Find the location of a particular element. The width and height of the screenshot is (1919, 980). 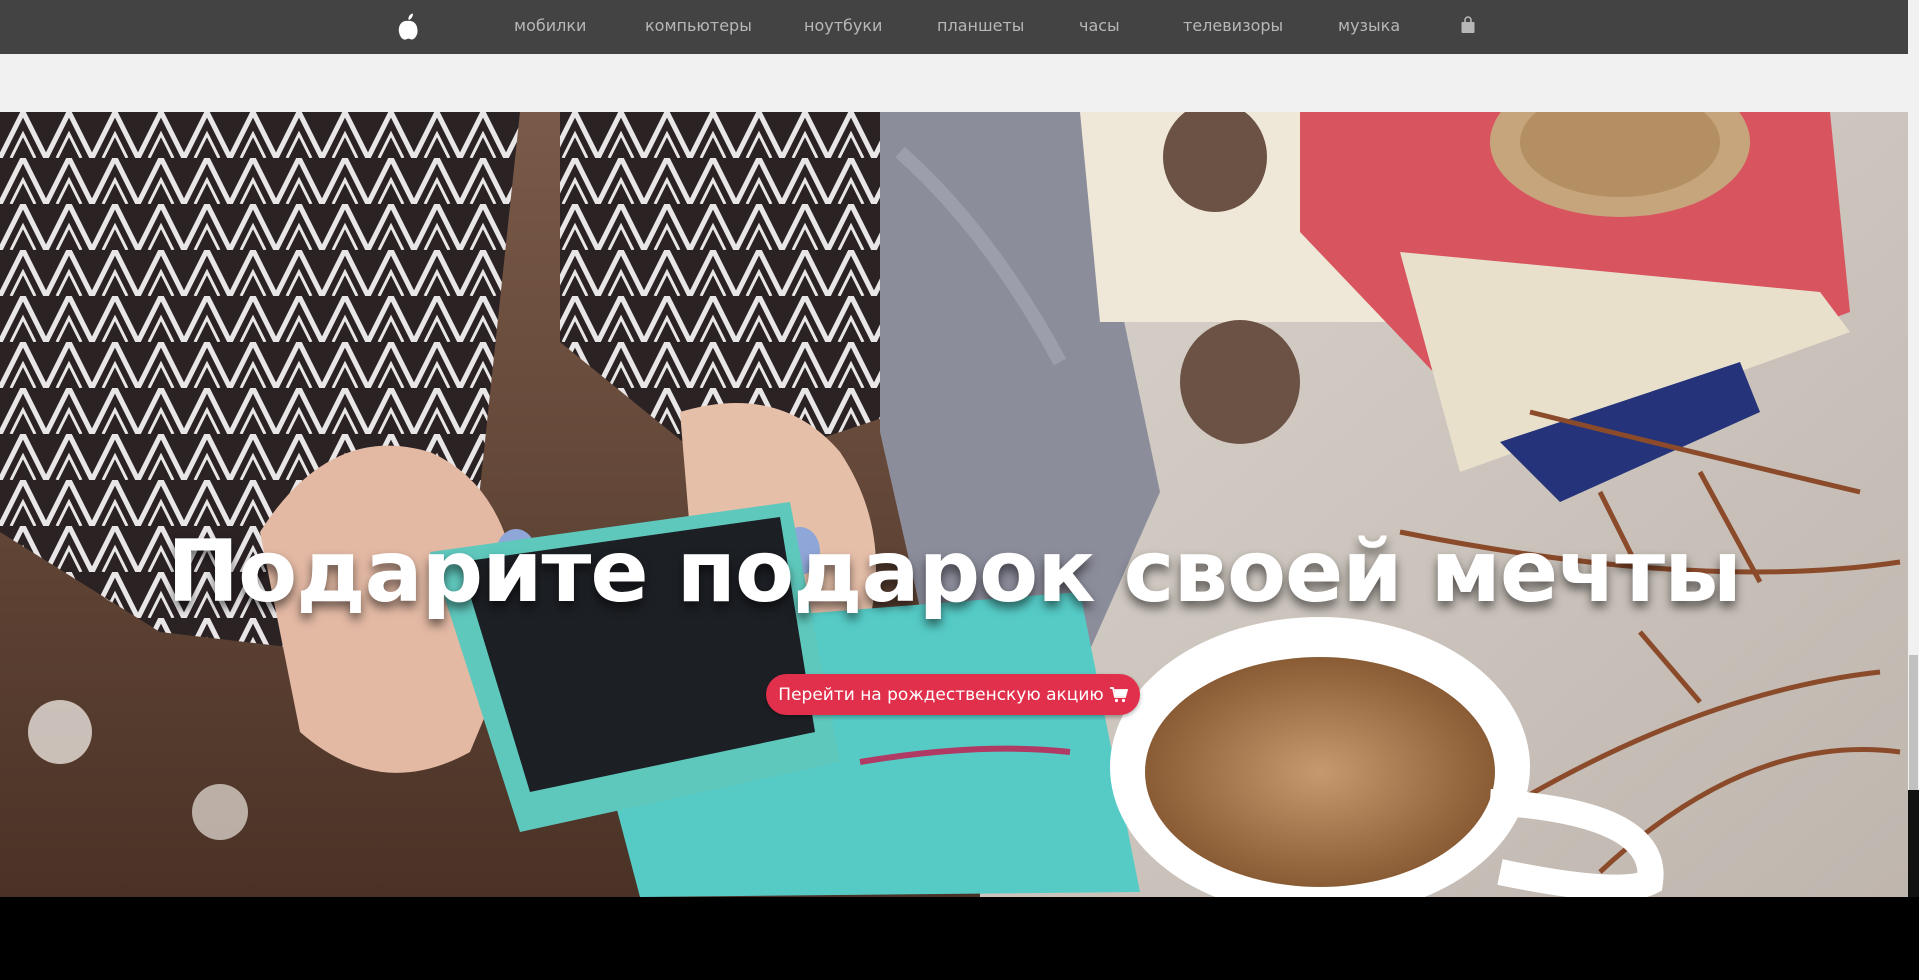

hero-title: Подарите подарок своей мечты is located at coordinates (954, 572).